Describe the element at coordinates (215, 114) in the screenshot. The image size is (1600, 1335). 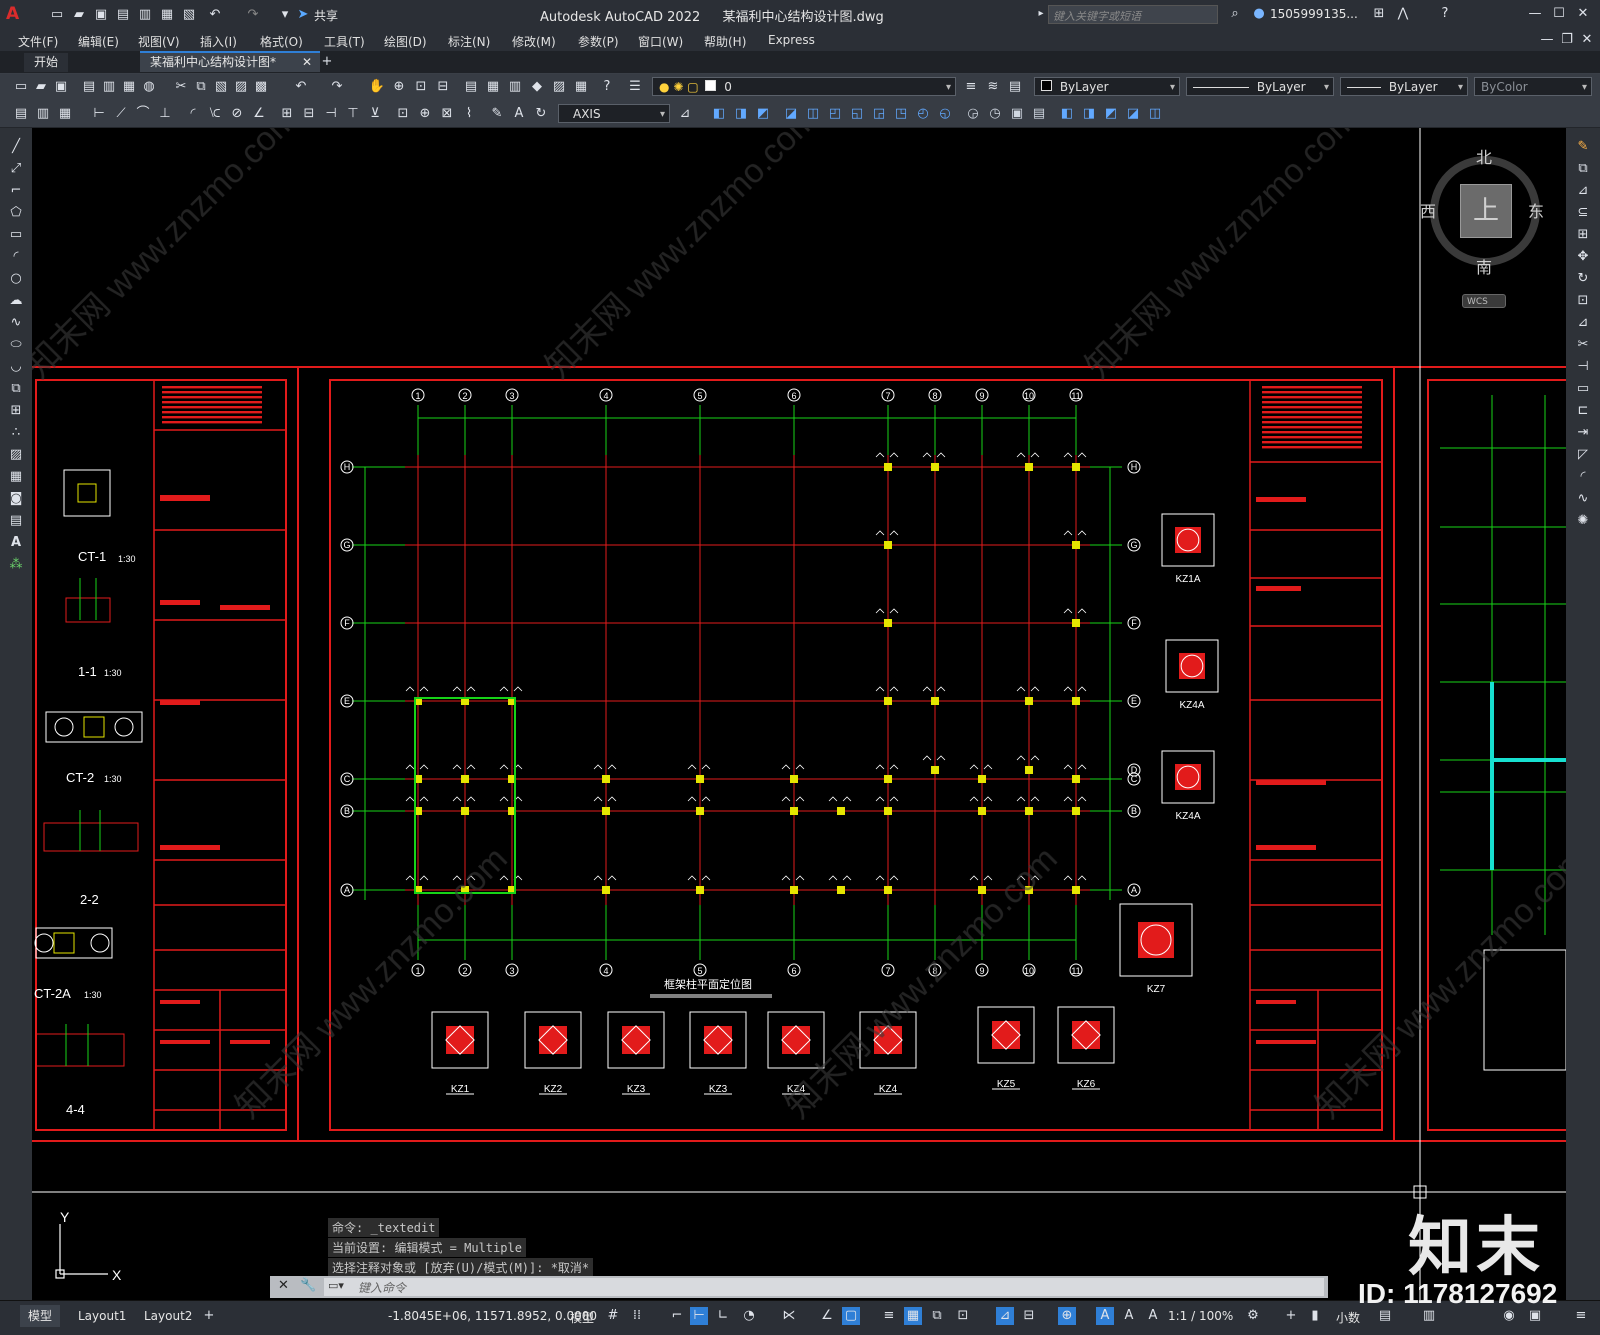
I see `dim-jogged-icon: ⟈` at that location.